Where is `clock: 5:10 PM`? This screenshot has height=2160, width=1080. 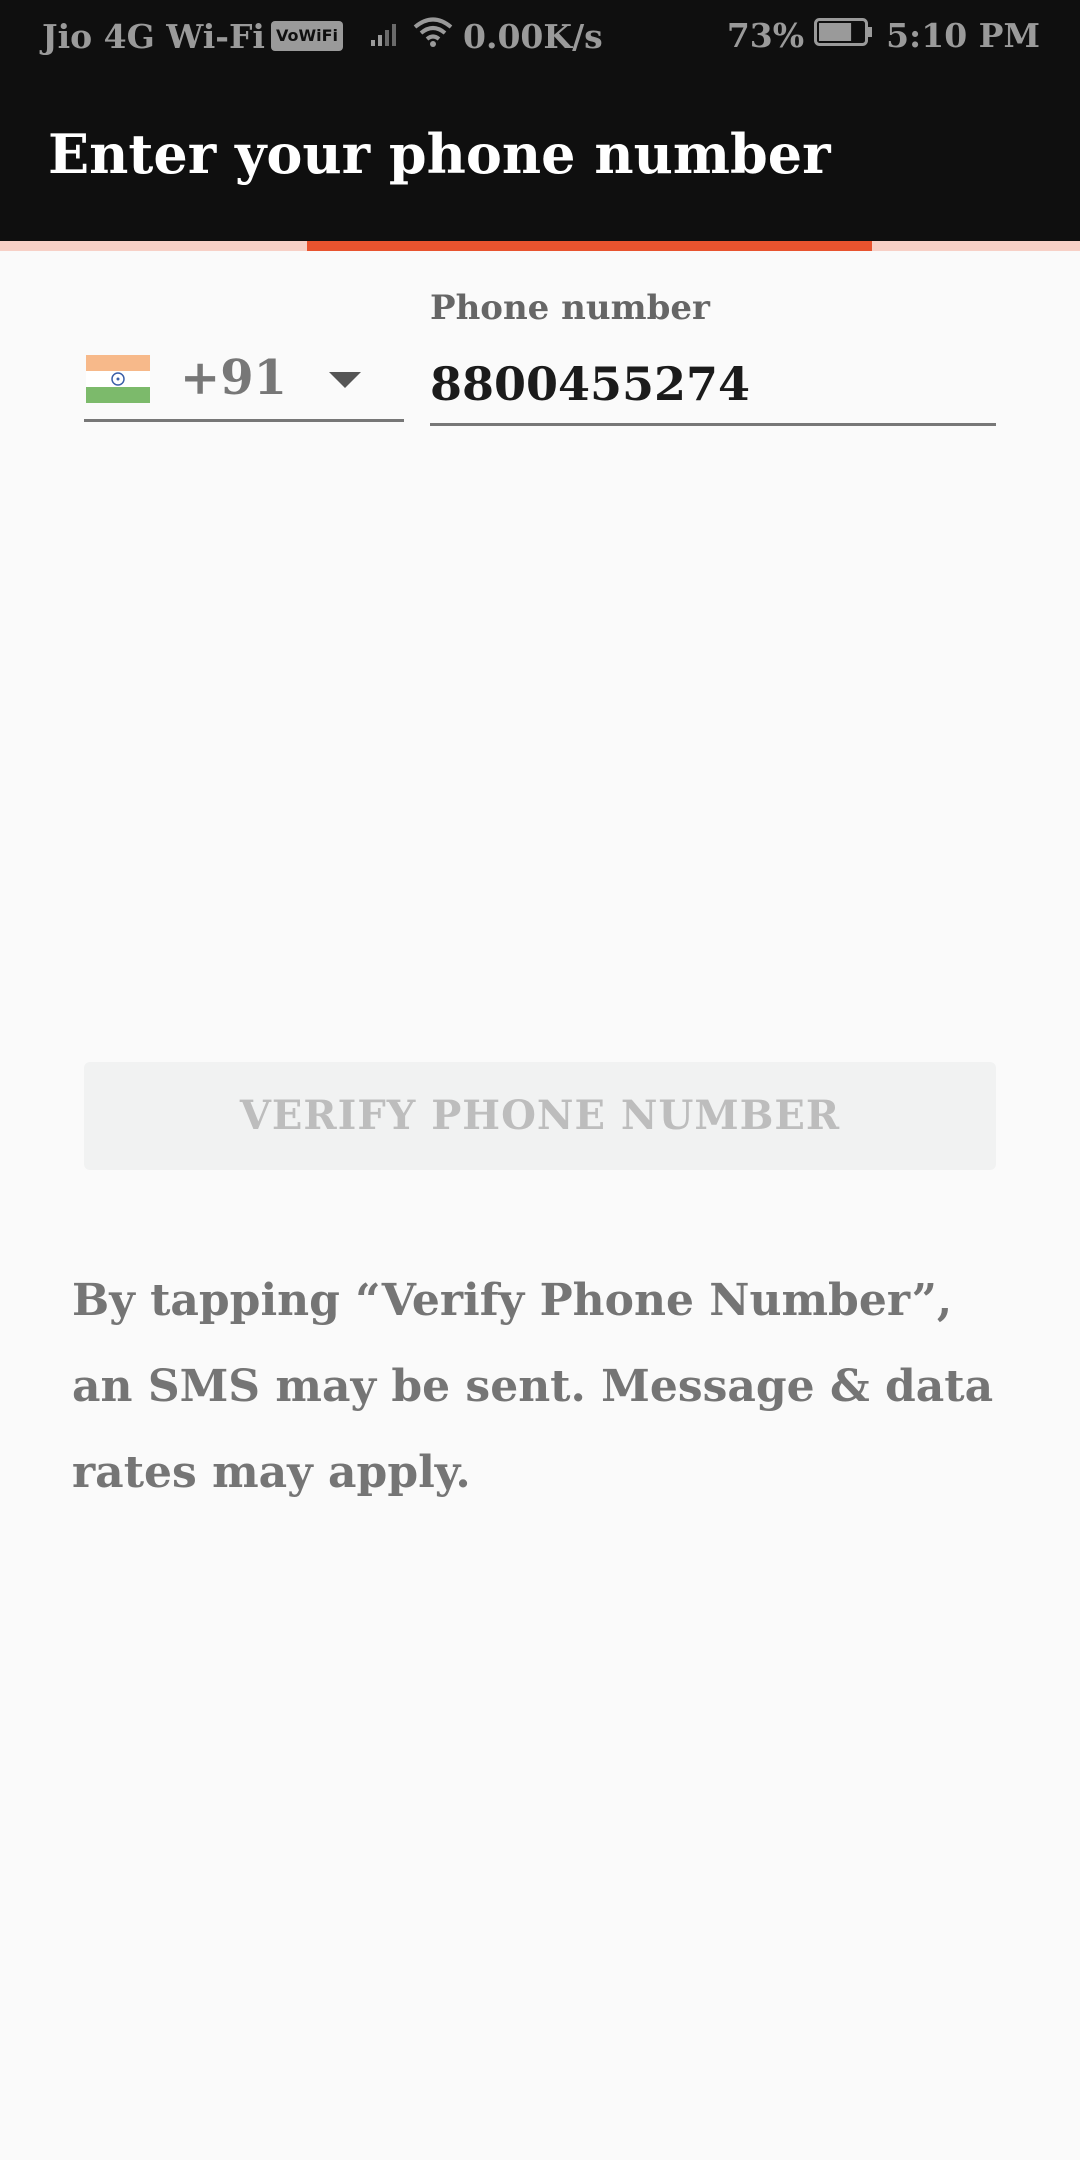
clock: 5:10 PM is located at coordinates (963, 35).